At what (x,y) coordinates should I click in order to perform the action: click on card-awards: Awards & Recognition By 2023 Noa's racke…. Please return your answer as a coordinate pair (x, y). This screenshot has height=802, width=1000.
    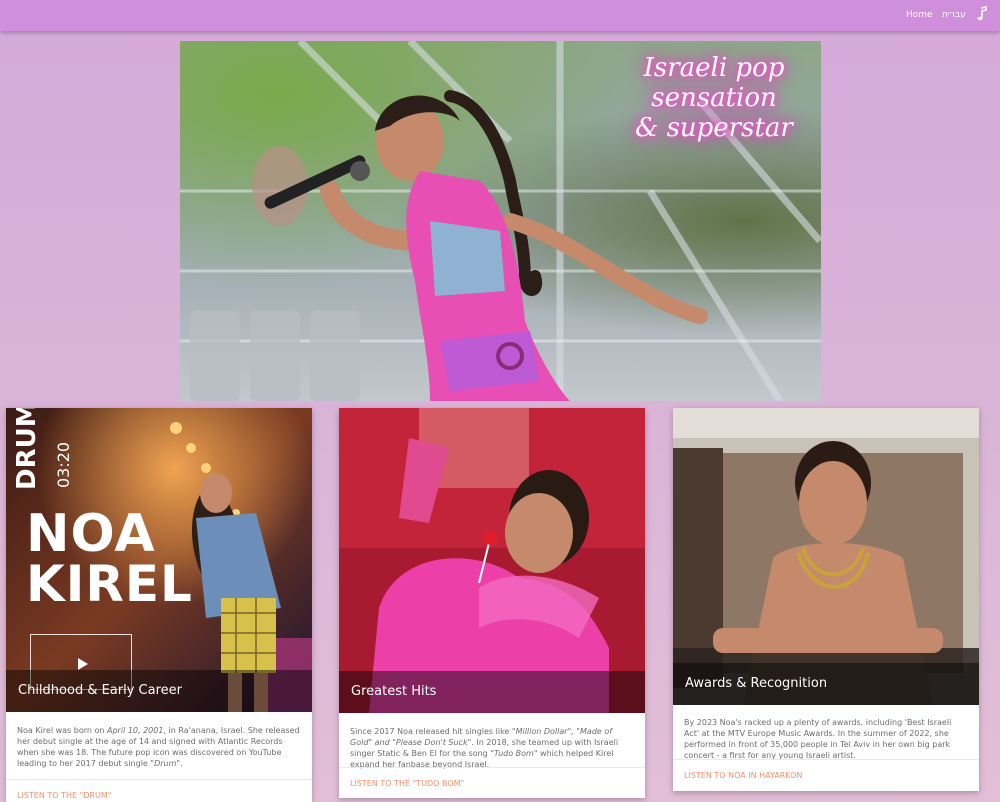
    Looking at the image, I should click on (826, 599).